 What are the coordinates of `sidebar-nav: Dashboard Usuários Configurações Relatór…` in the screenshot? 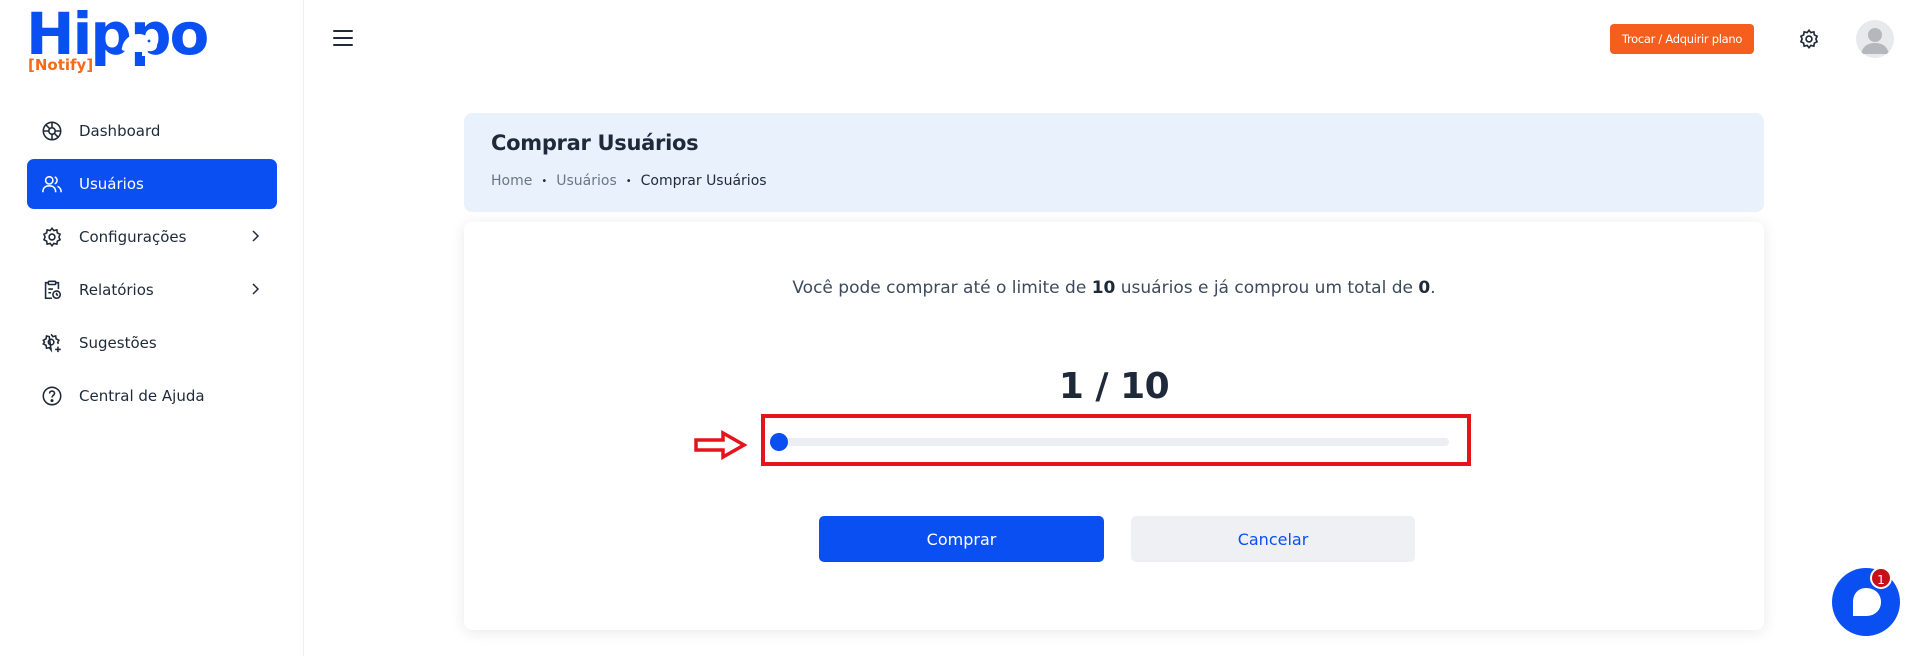 It's located at (152, 265).